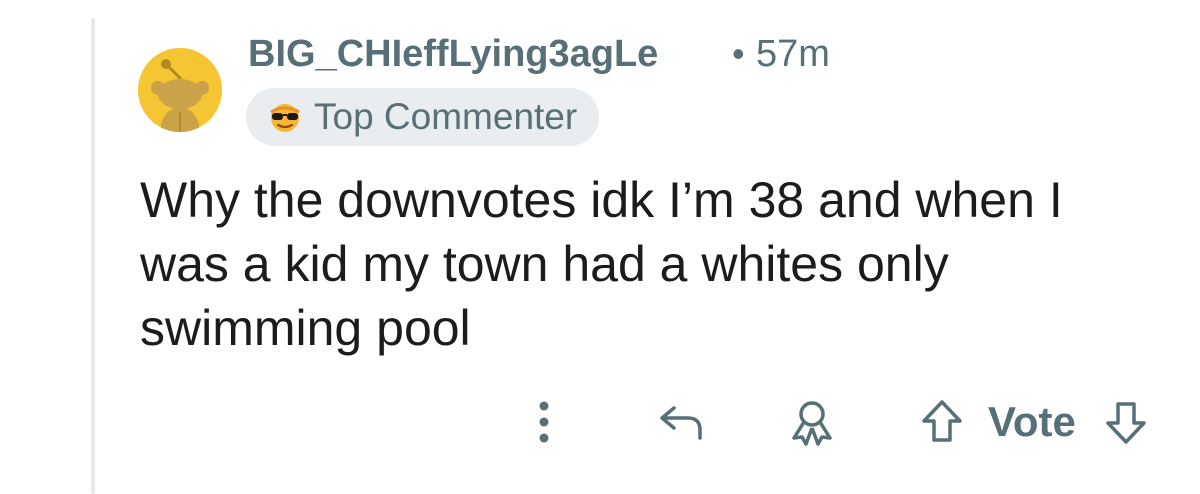 Image resolution: width=1200 pixels, height=494 pixels. I want to click on reply-button, so click(682, 422).